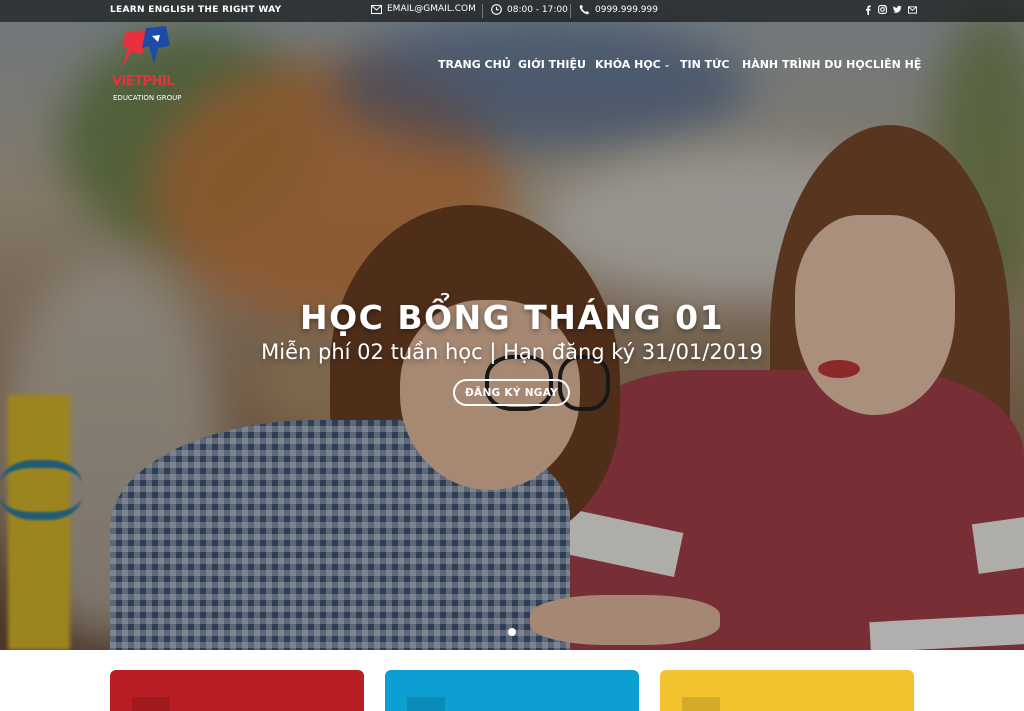  What do you see at coordinates (897, 64) in the screenshot?
I see `nav-contact: LIÊN HỆ` at bounding box center [897, 64].